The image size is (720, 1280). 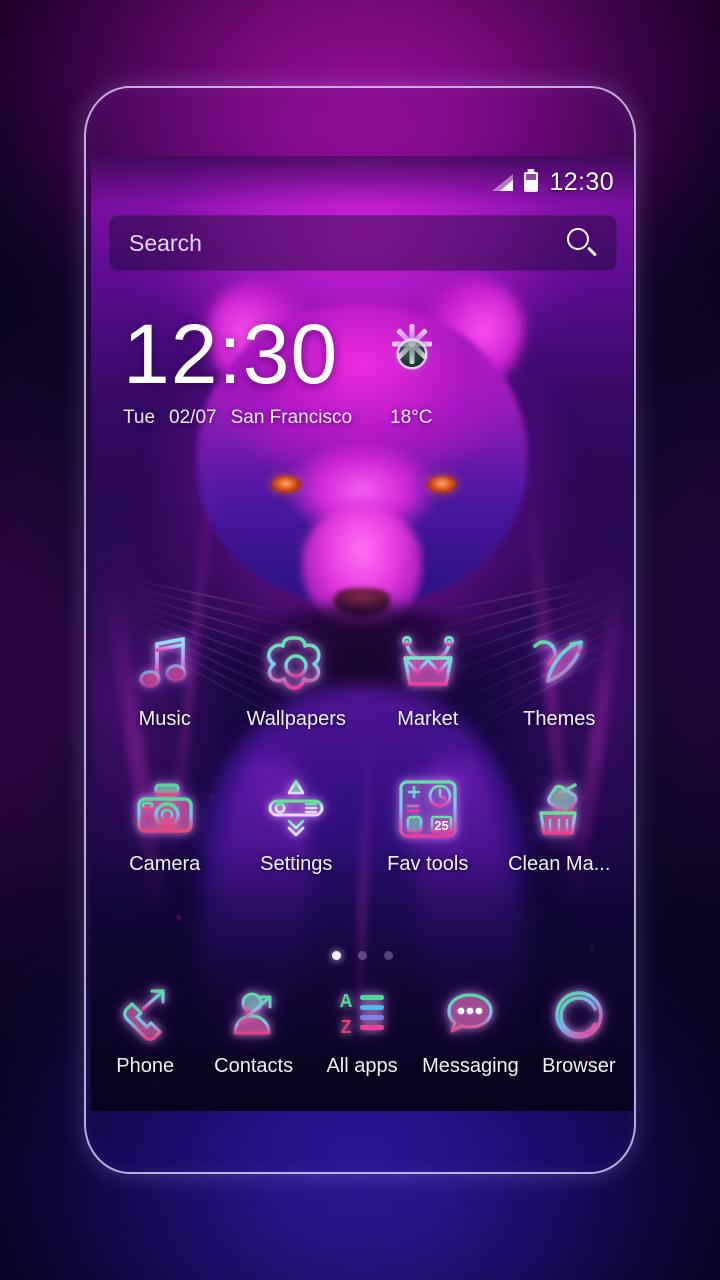 I want to click on app-grid-row-1: Music Wallpapers Market Themes, so click(x=362, y=679).